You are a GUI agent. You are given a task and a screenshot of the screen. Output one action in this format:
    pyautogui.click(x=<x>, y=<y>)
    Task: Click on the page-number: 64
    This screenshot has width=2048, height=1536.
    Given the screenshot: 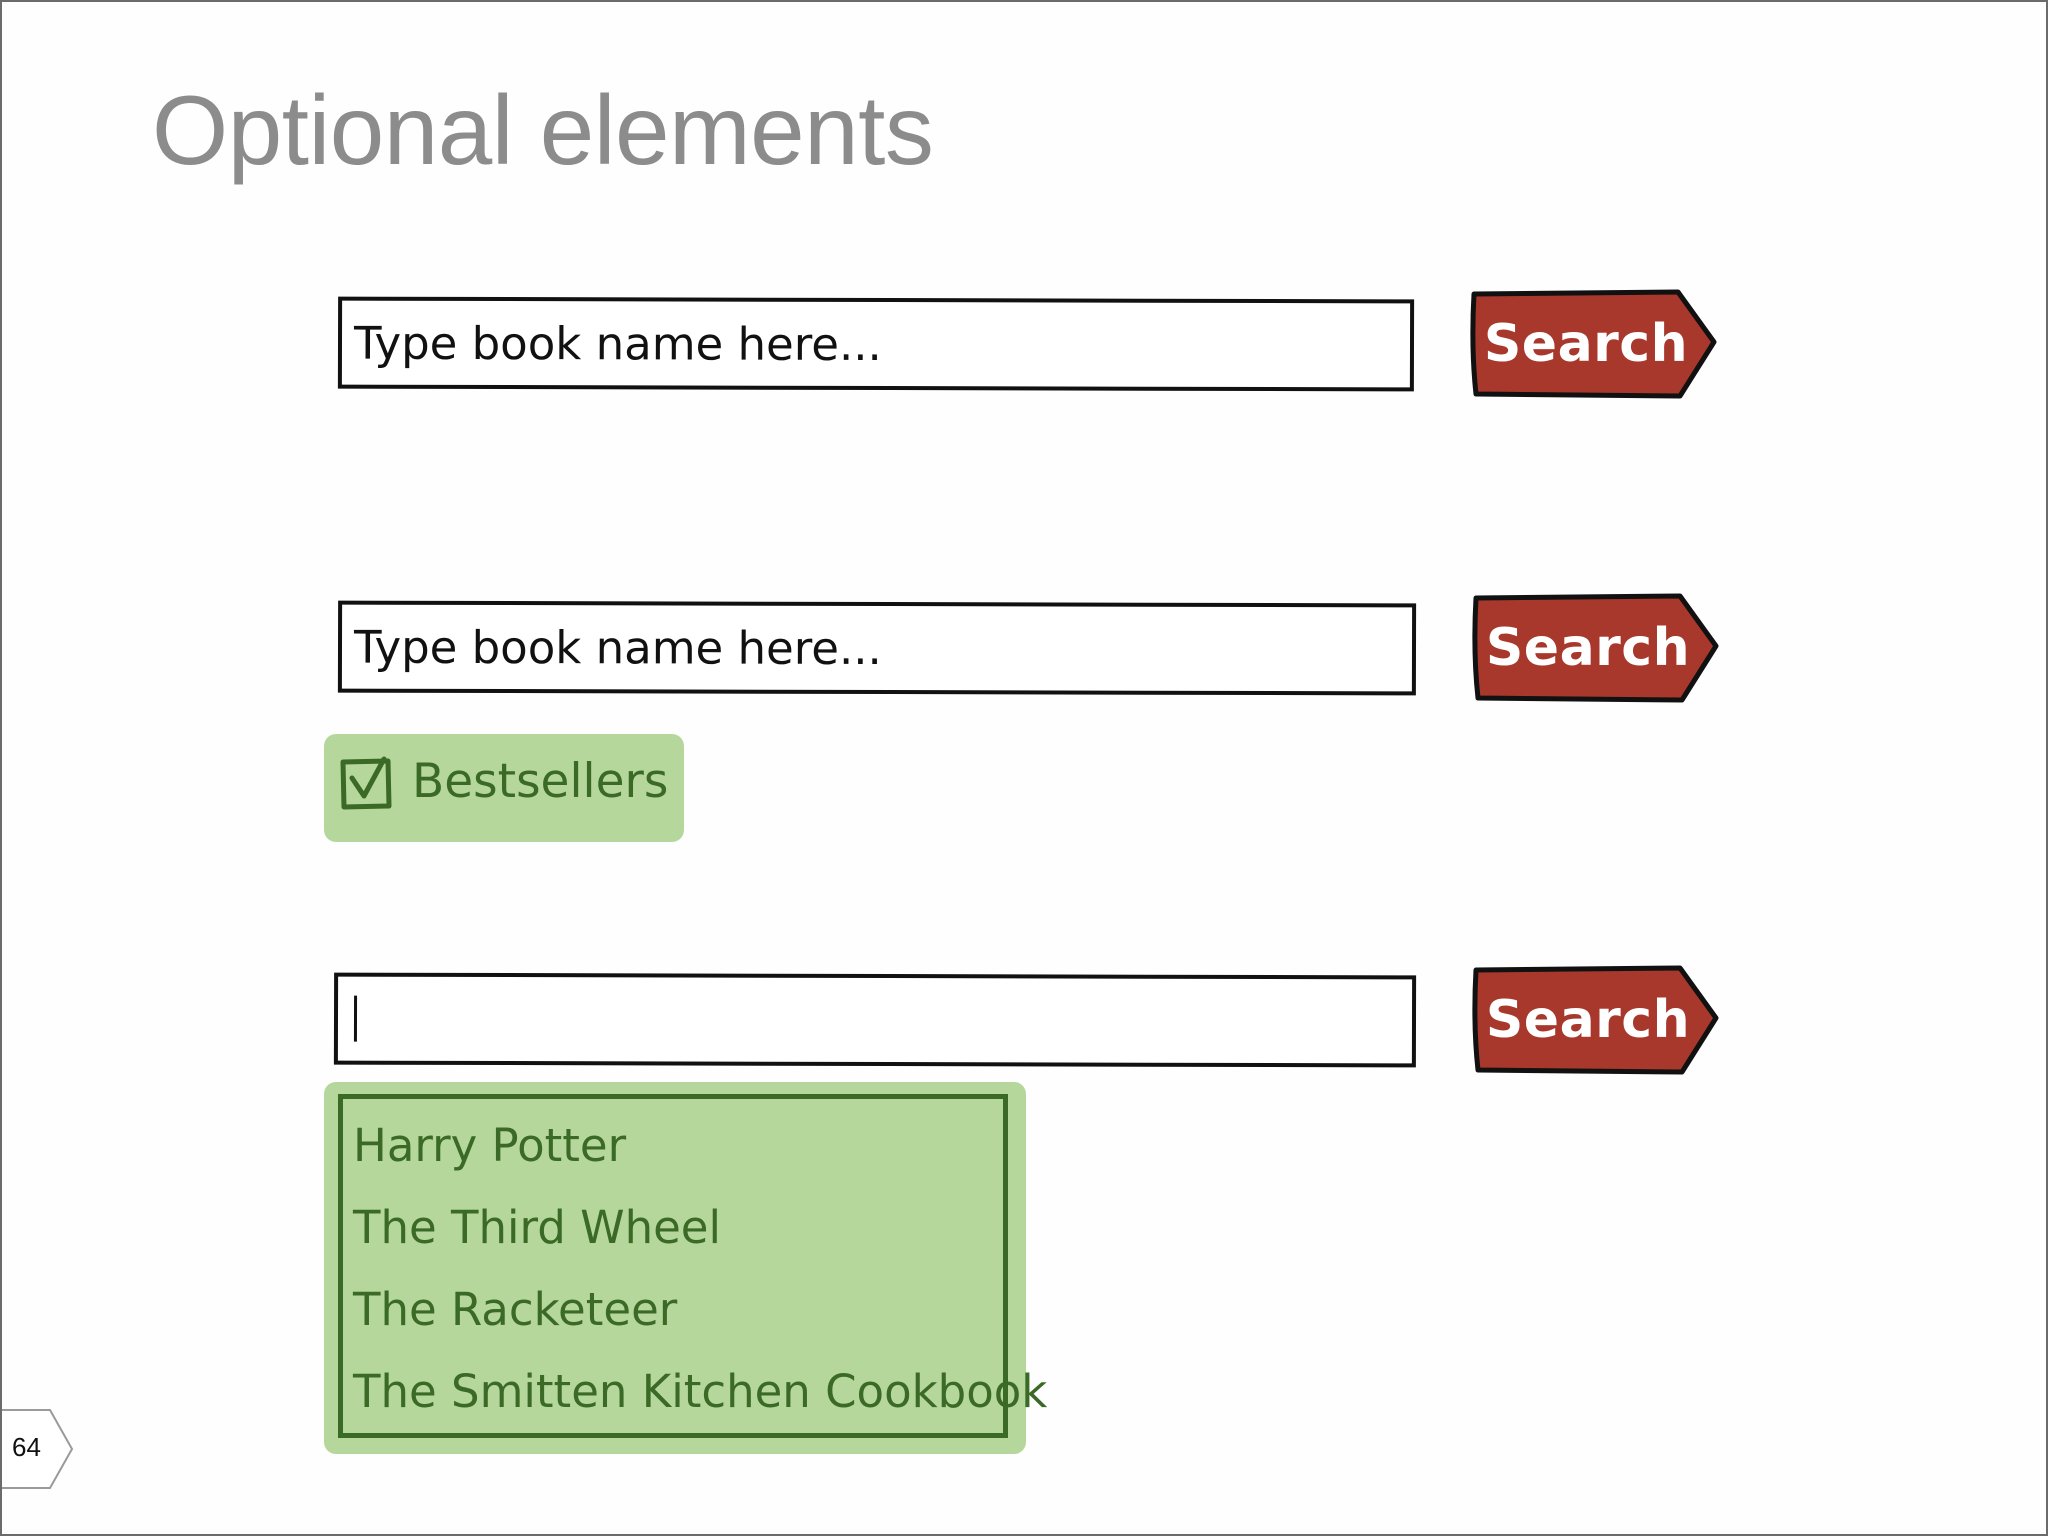 What is the action you would take?
    pyautogui.click(x=26, y=1447)
    